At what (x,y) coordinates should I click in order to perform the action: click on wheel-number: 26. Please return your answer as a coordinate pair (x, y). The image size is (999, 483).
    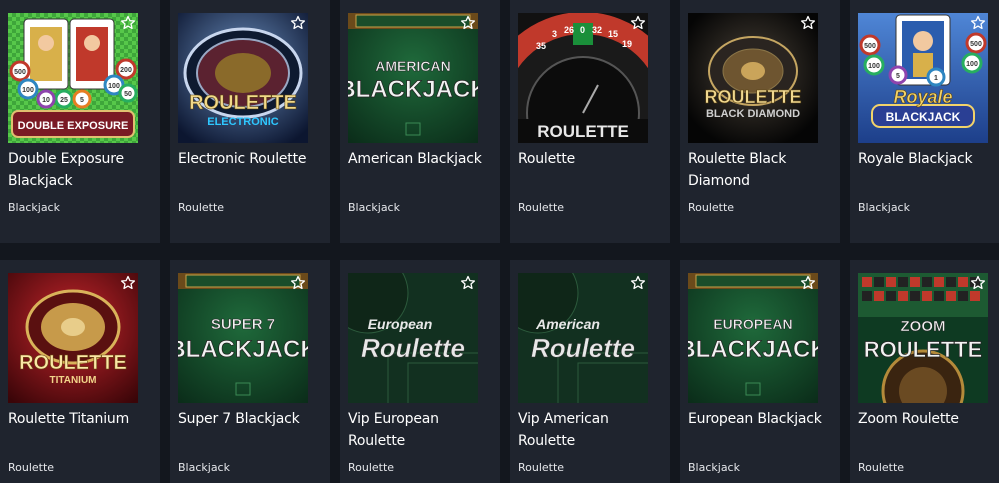
    Looking at the image, I should click on (569, 30).